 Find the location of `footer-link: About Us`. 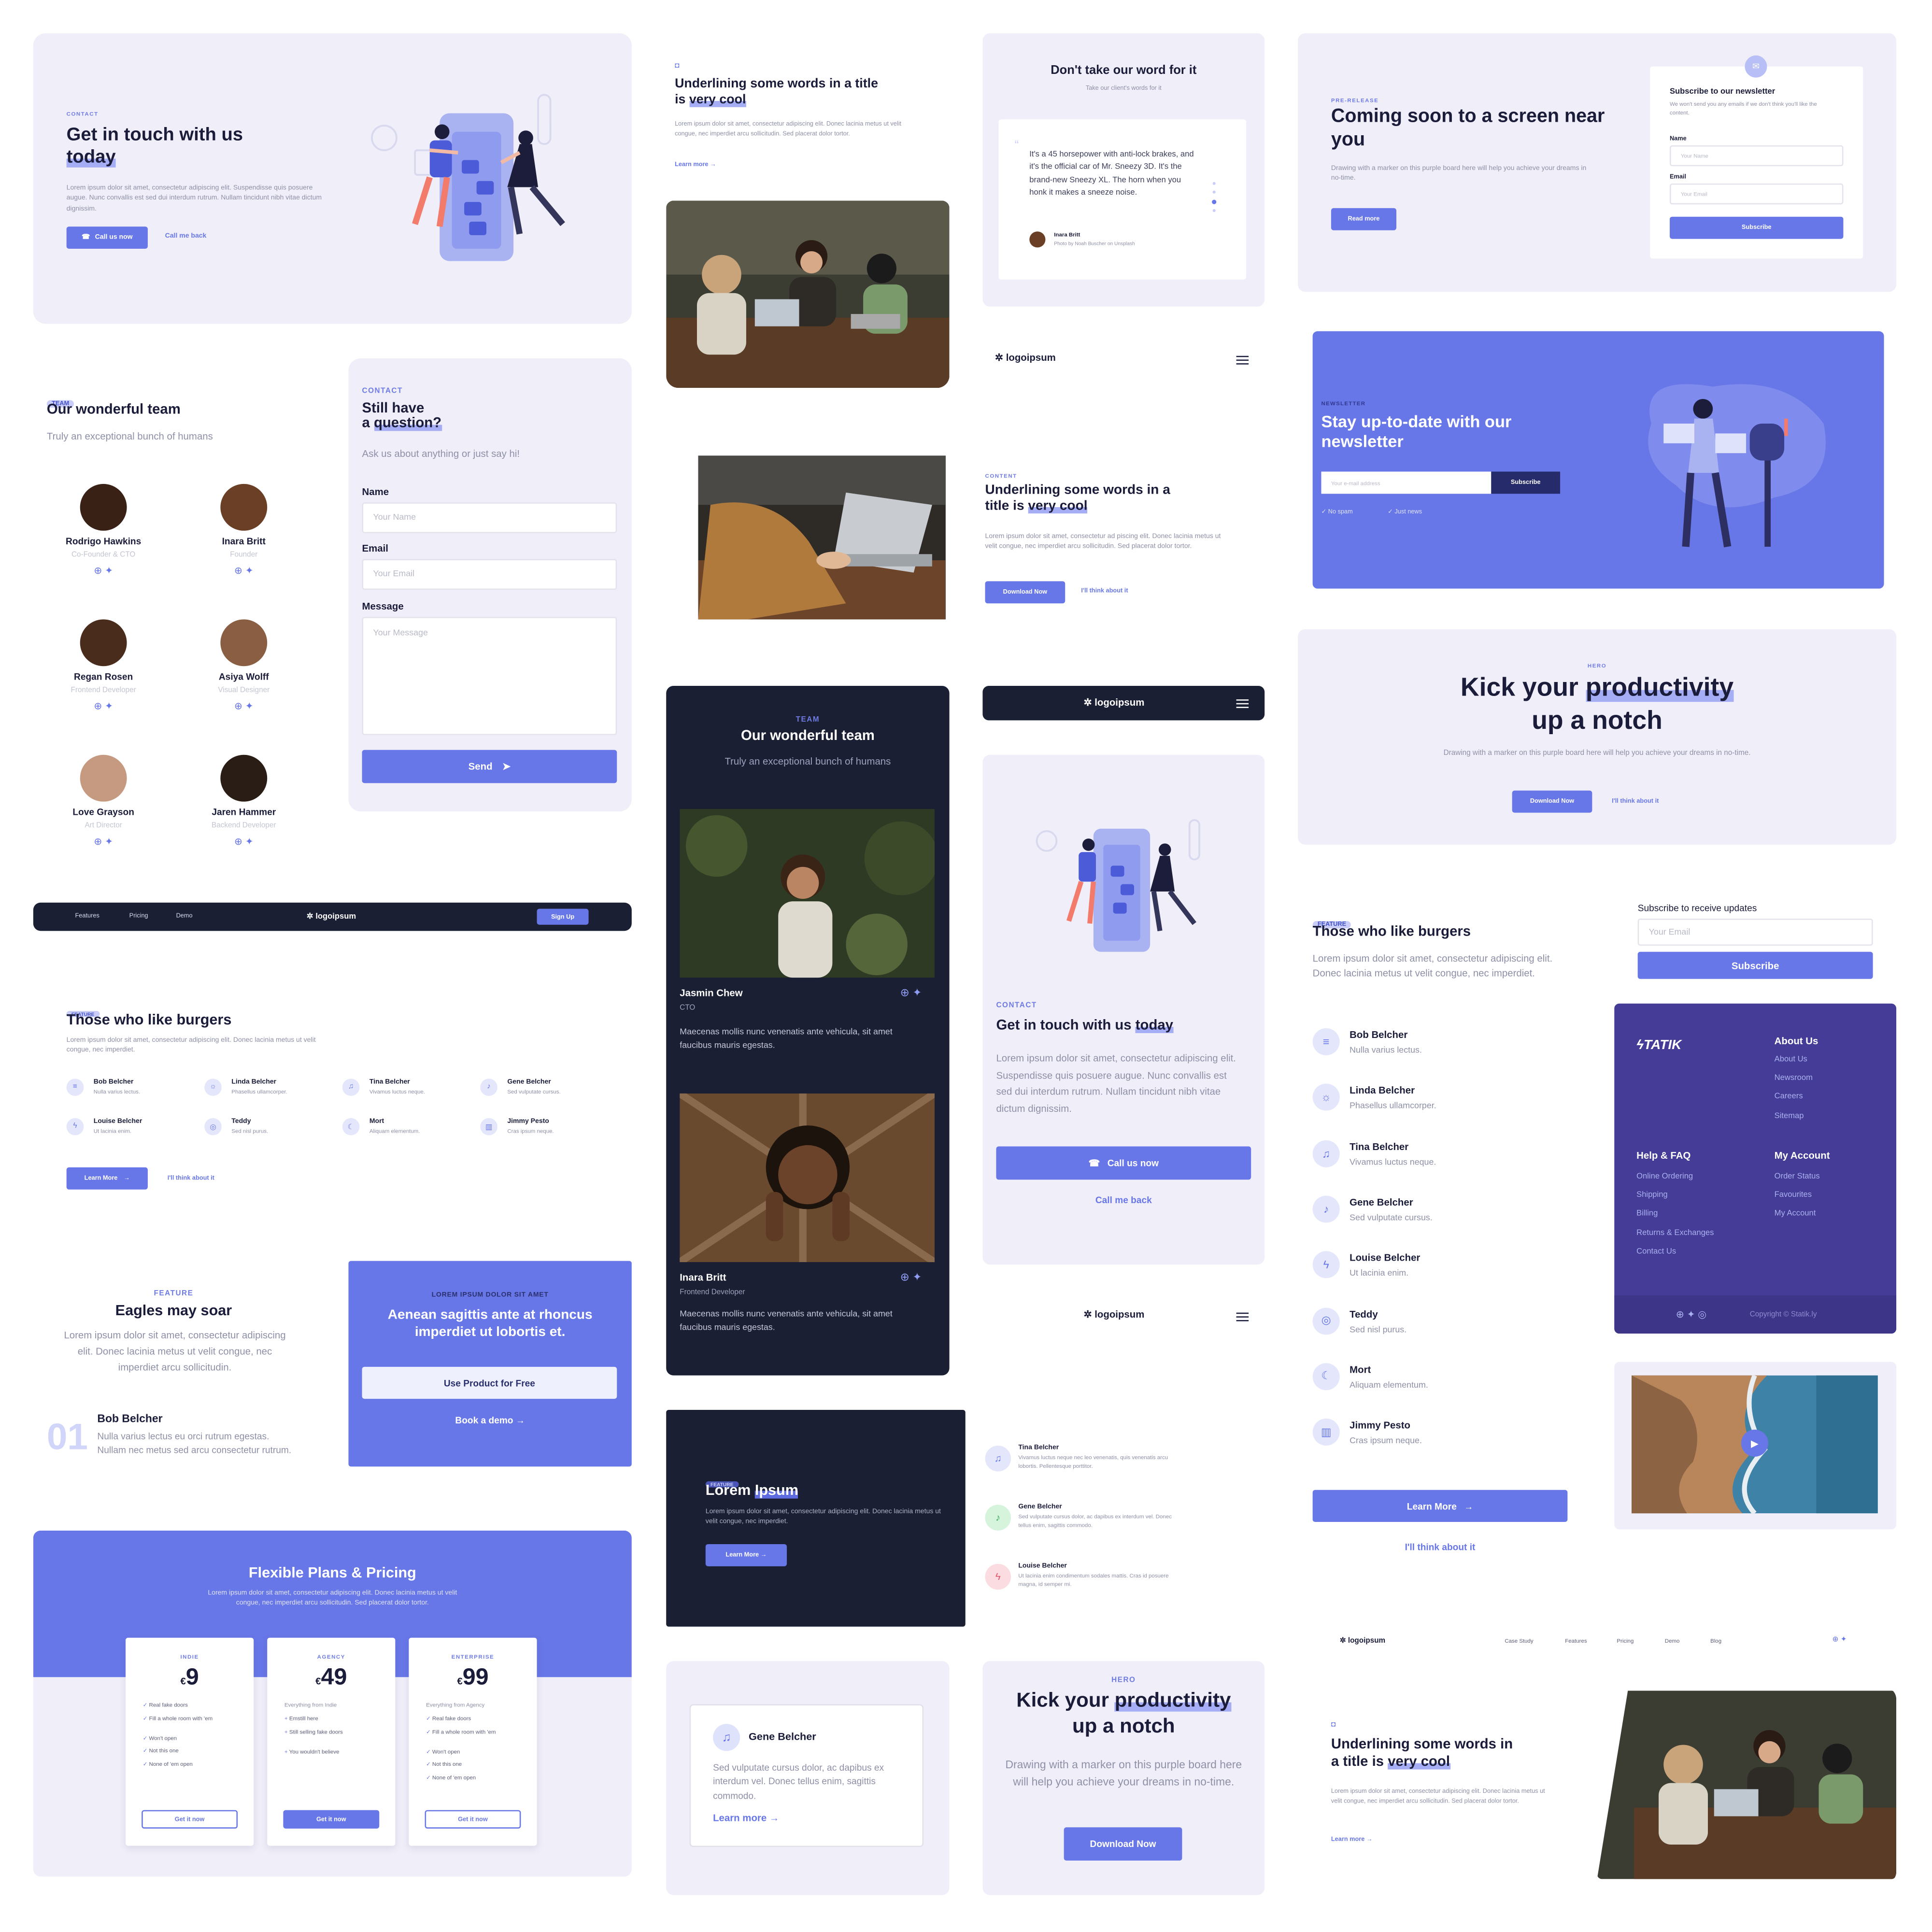

footer-link: About Us is located at coordinates (1791, 1059).